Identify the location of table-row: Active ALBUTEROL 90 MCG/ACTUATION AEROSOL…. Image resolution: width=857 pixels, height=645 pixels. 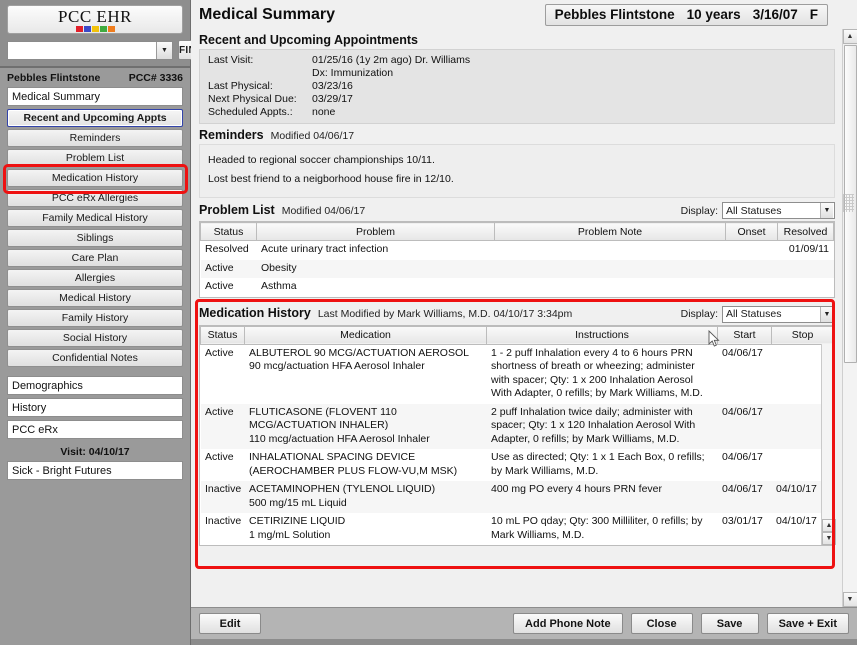
(517, 374).